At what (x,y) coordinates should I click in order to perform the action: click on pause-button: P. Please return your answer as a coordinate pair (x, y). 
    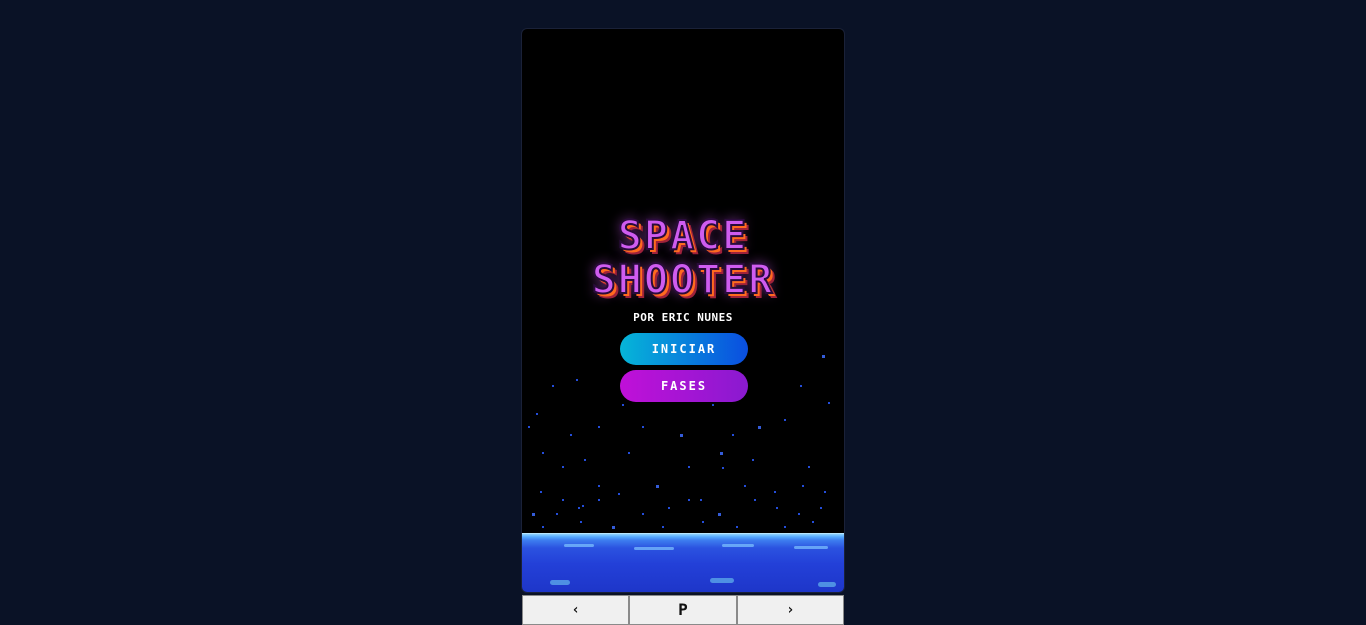
    Looking at the image, I should click on (683, 610).